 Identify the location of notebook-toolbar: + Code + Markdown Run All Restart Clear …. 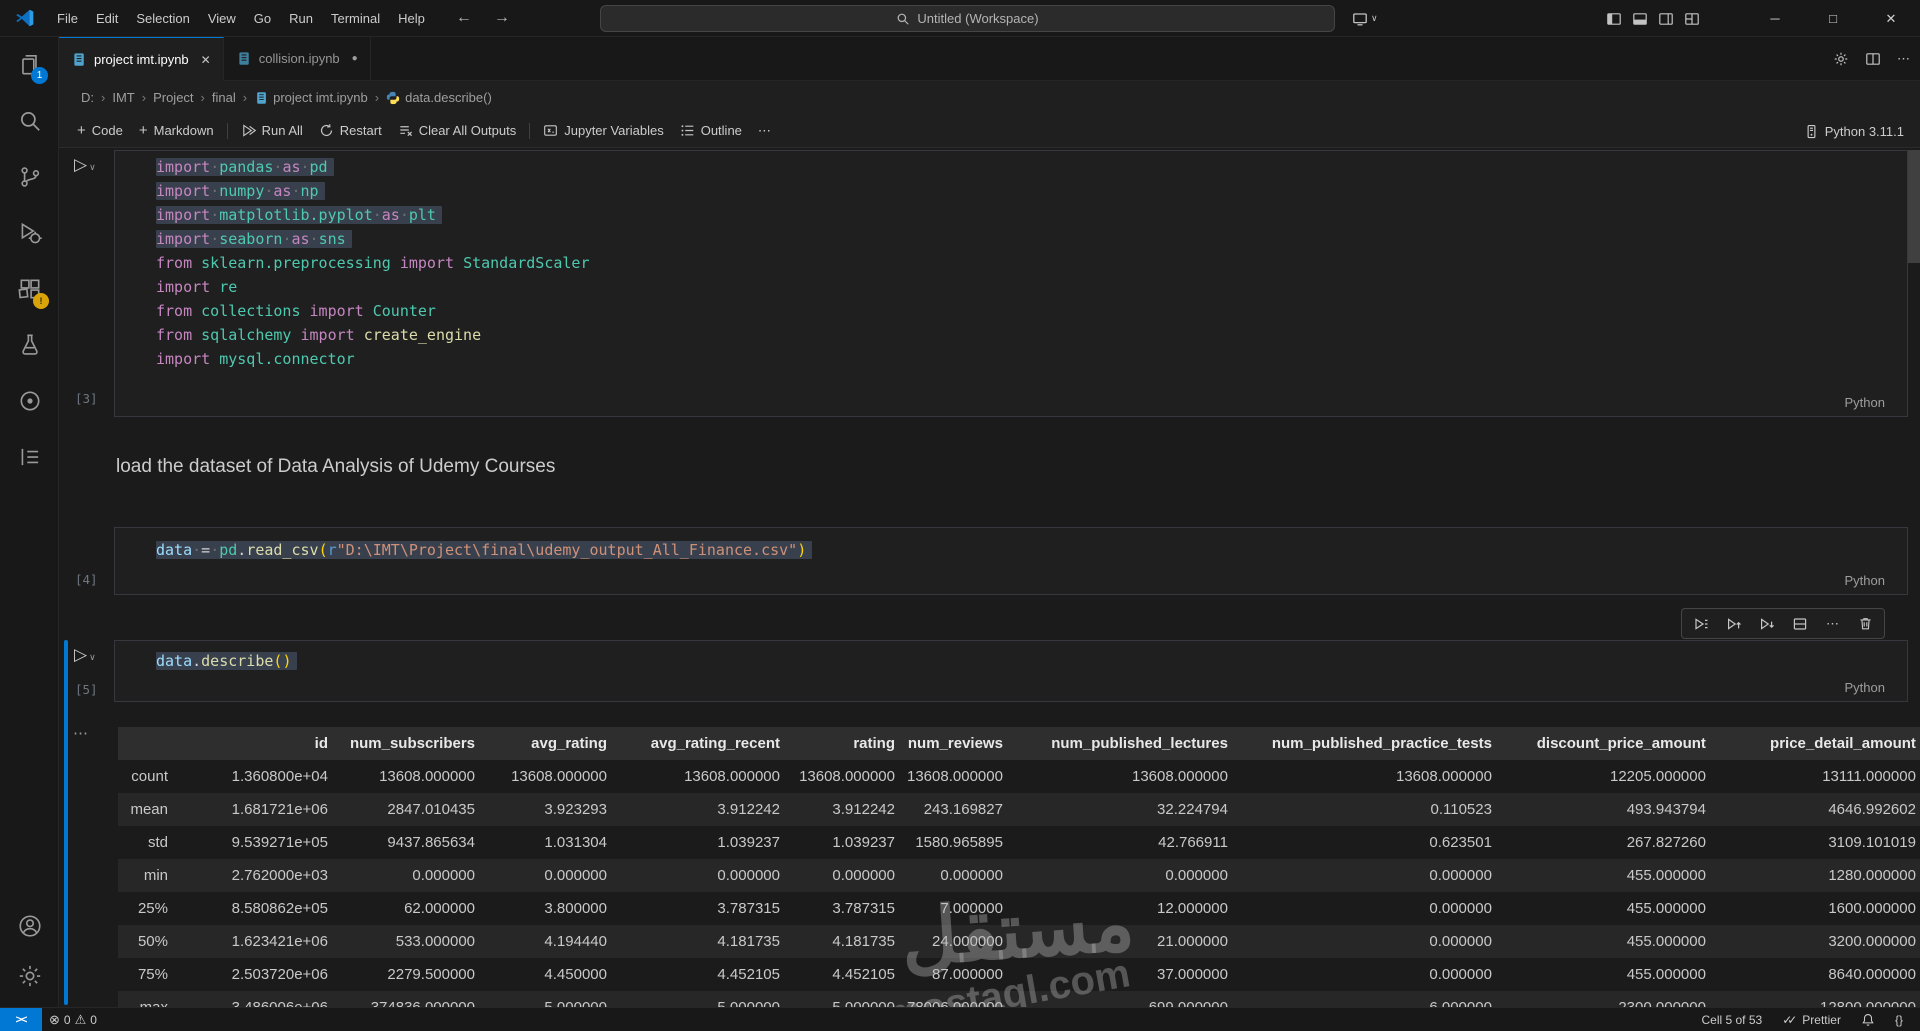
(989, 131).